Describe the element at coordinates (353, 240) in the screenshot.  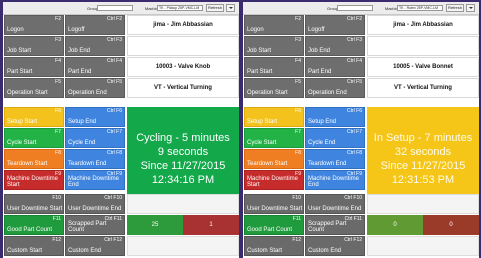
I see `function-key-label: Ctrl F12` at that location.